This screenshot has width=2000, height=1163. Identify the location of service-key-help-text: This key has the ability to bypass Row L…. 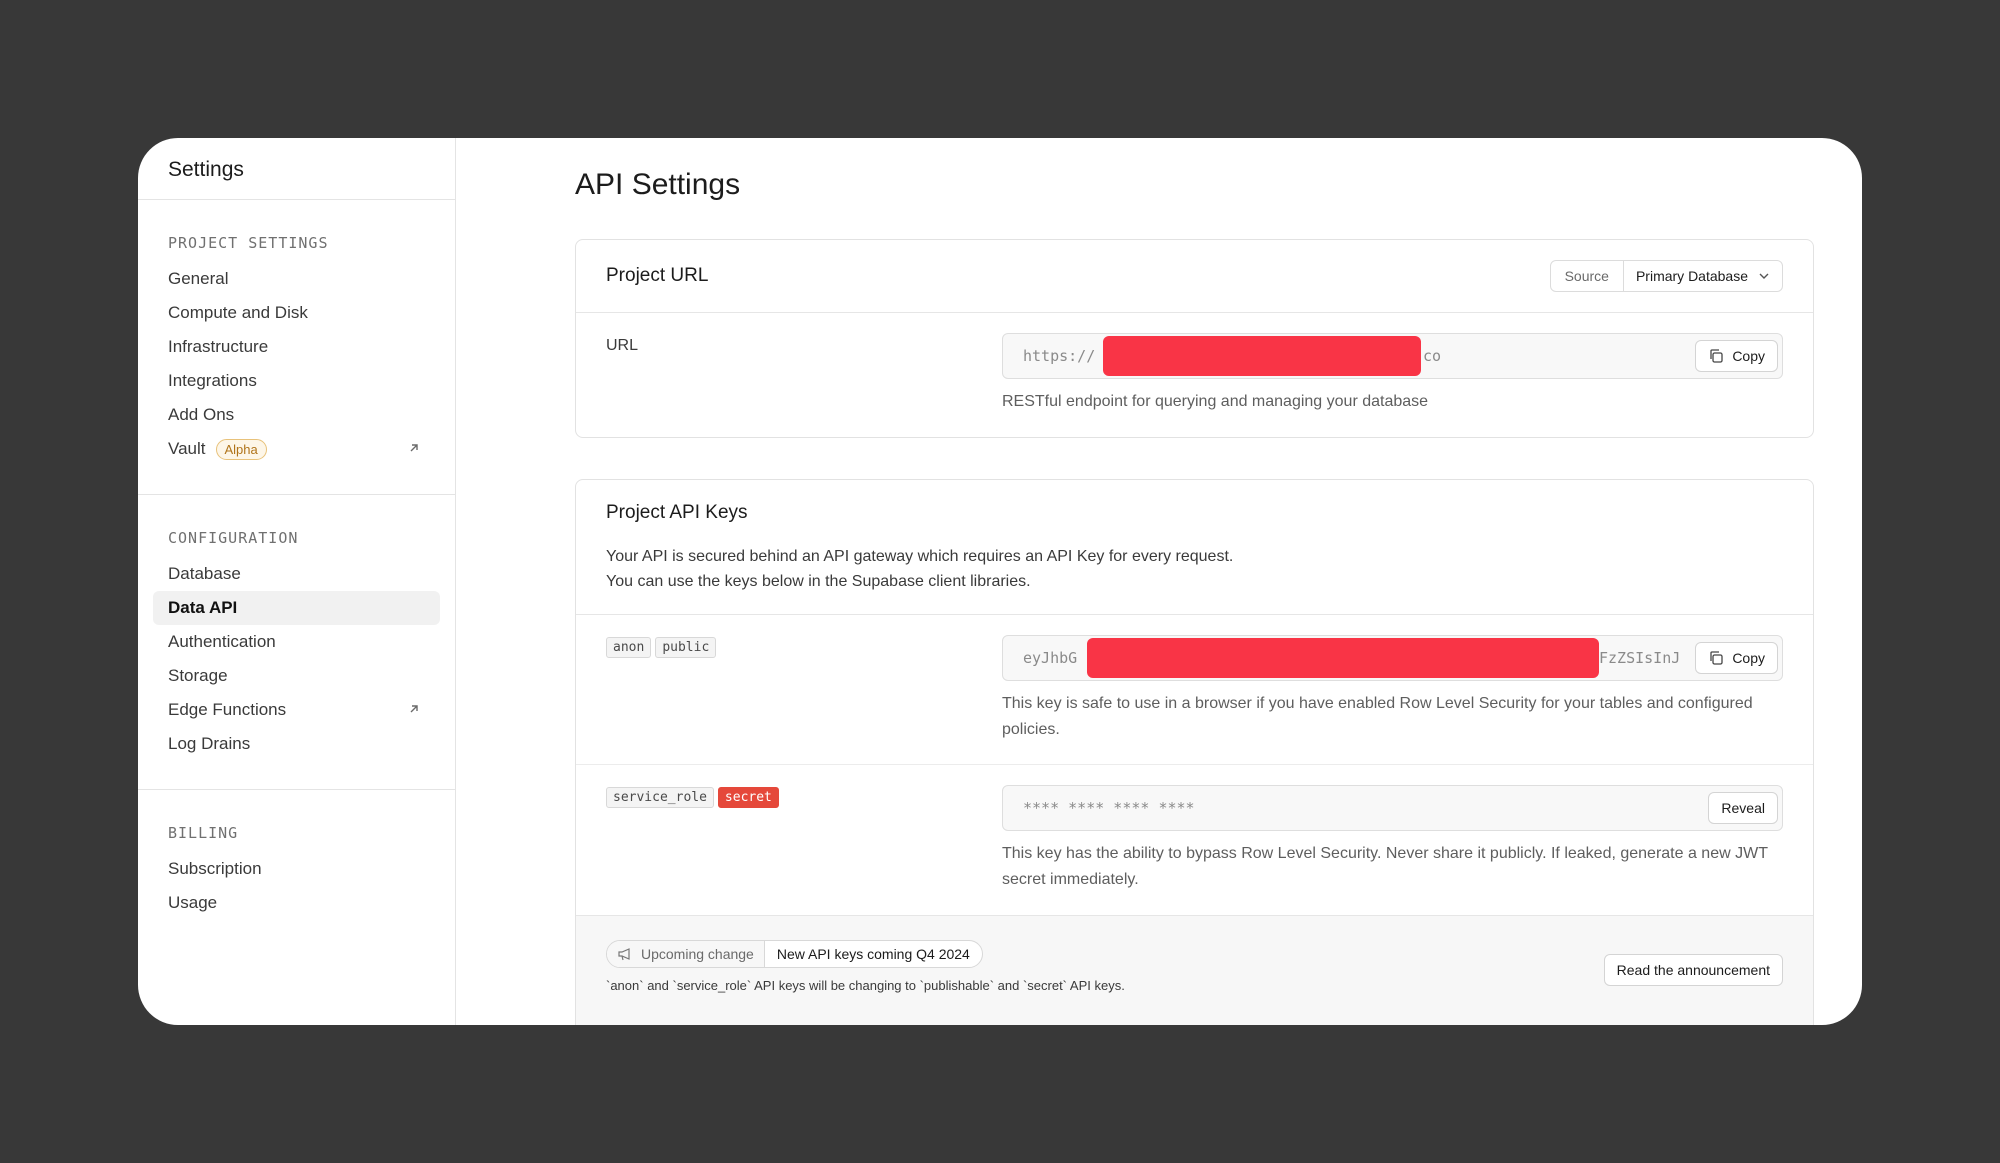
(1385, 866).